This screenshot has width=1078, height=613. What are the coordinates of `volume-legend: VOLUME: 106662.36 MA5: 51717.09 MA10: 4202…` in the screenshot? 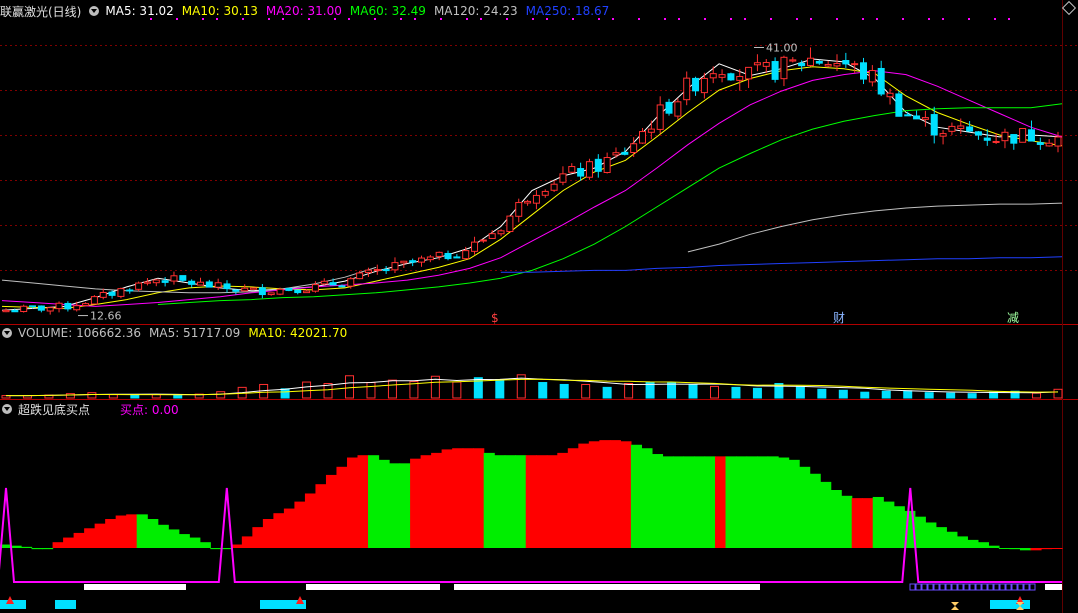 It's located at (186, 333).